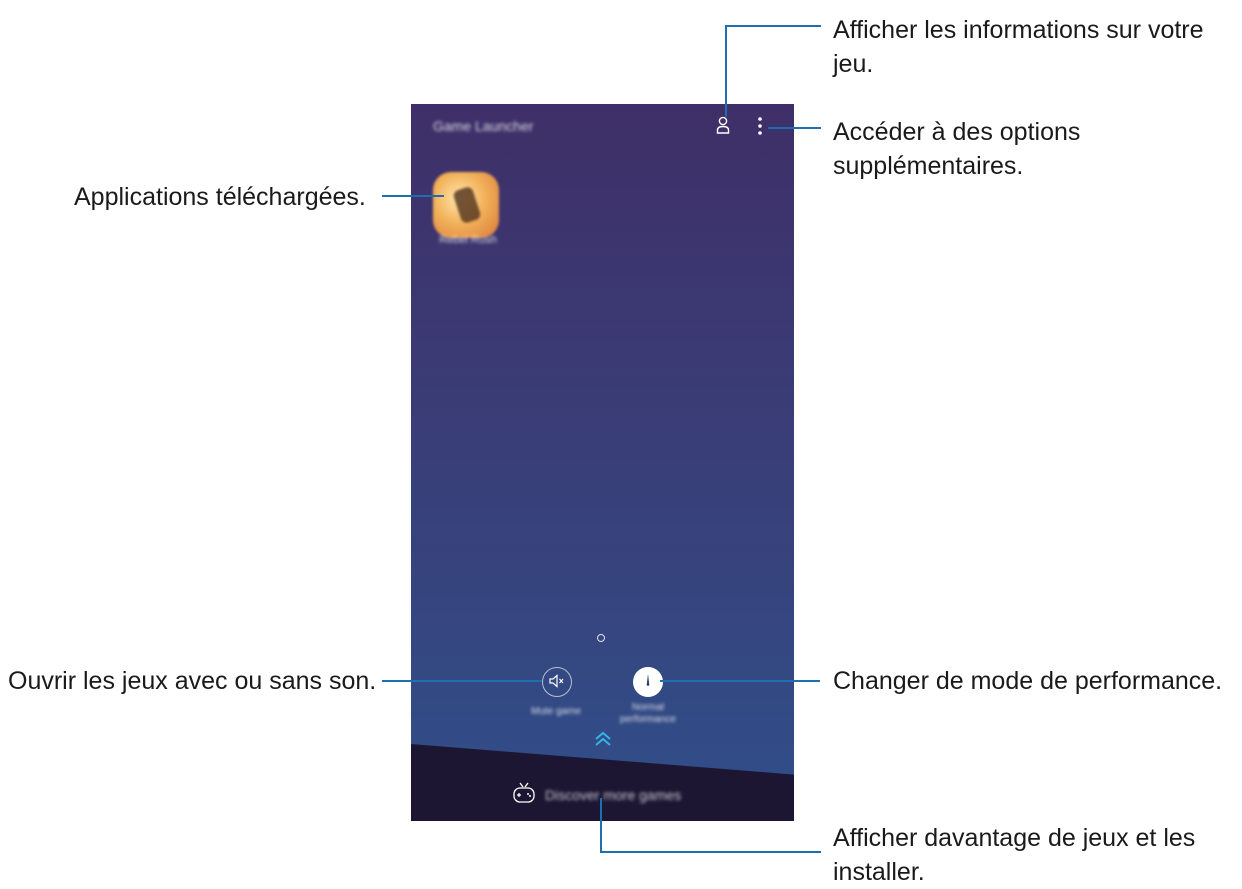 Image resolution: width=1242 pixels, height=889 pixels. Describe the element at coordinates (601, 825) in the screenshot. I see `callout-line-discover-drop` at that location.